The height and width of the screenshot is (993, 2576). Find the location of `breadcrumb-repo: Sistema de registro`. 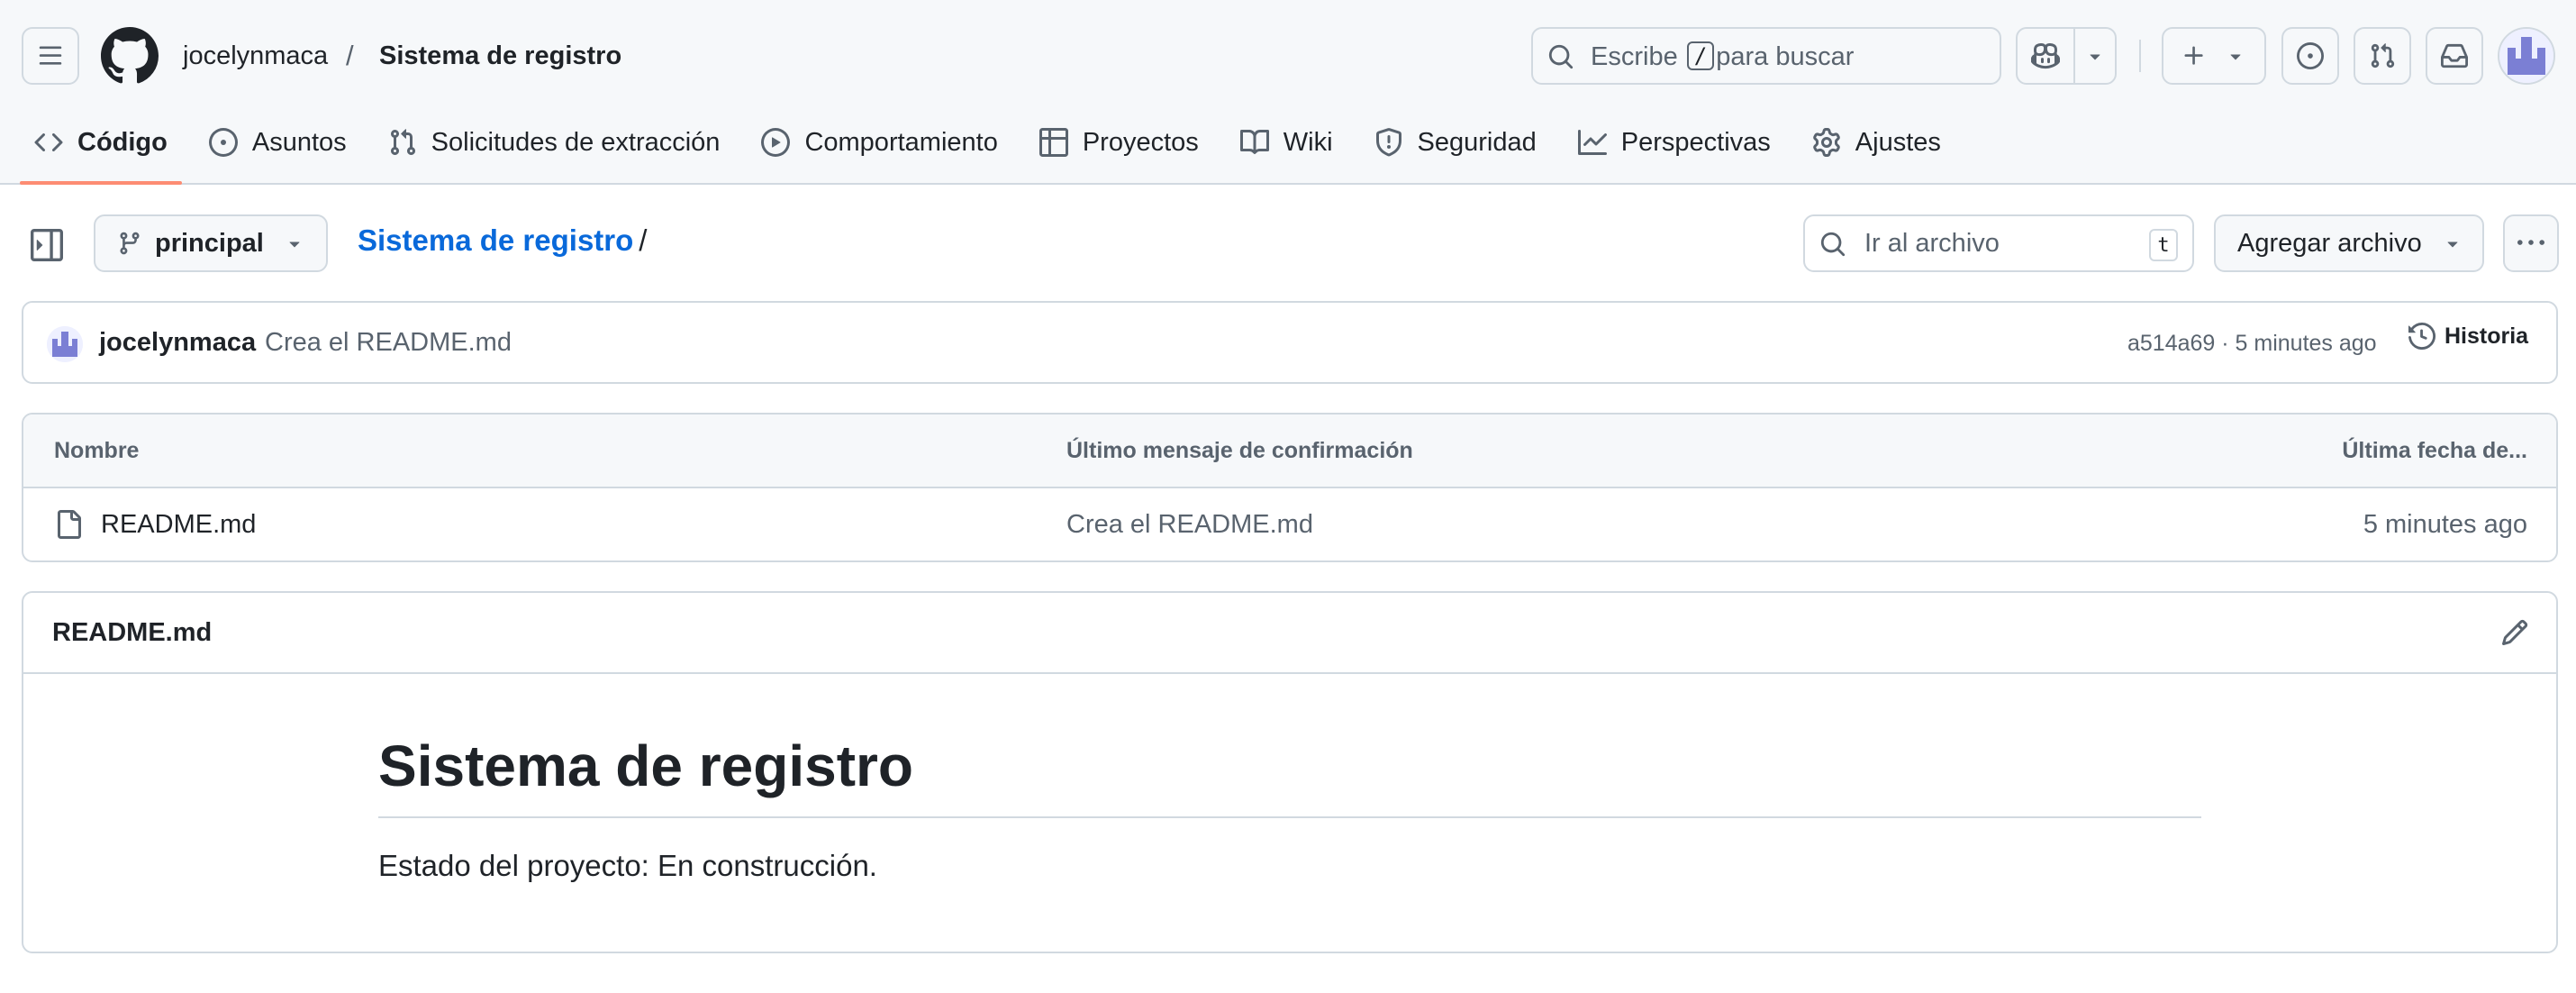

breadcrumb-repo: Sistema de registro is located at coordinates (500, 56).